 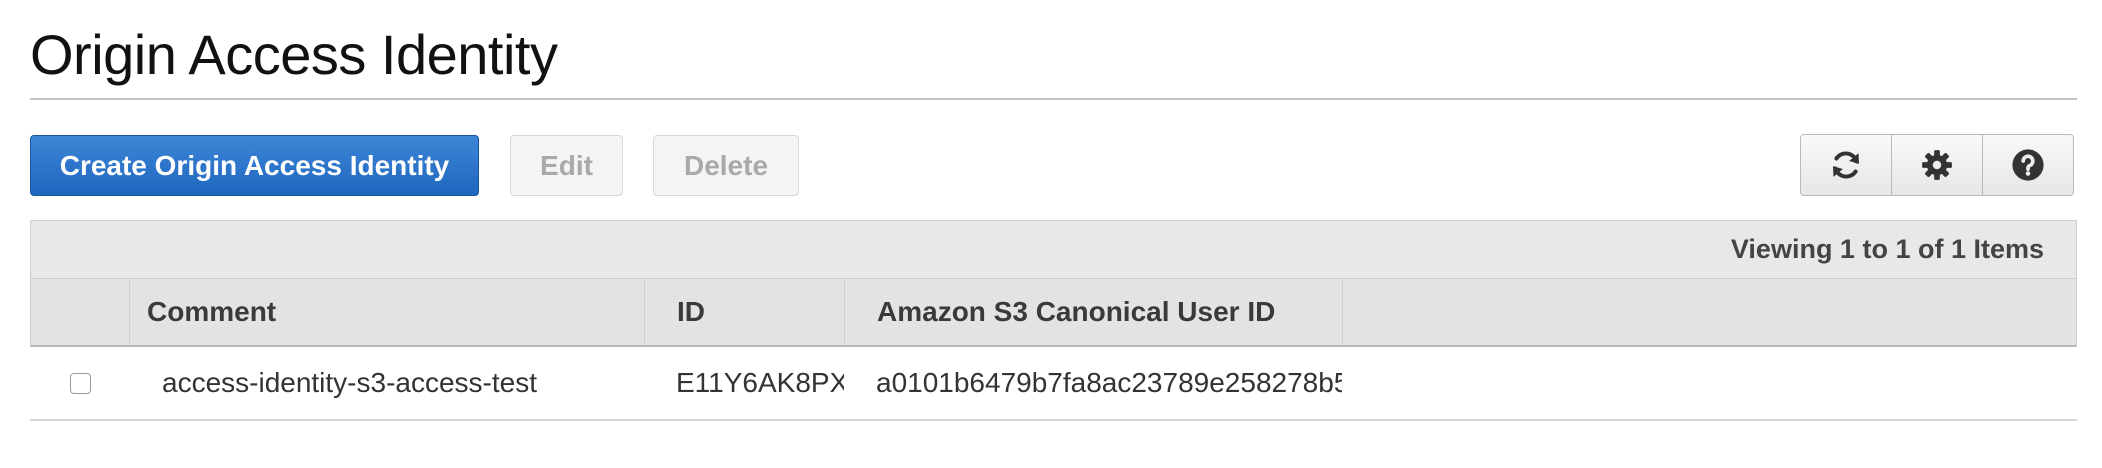 I want to click on gear-icon, so click(x=1937, y=165).